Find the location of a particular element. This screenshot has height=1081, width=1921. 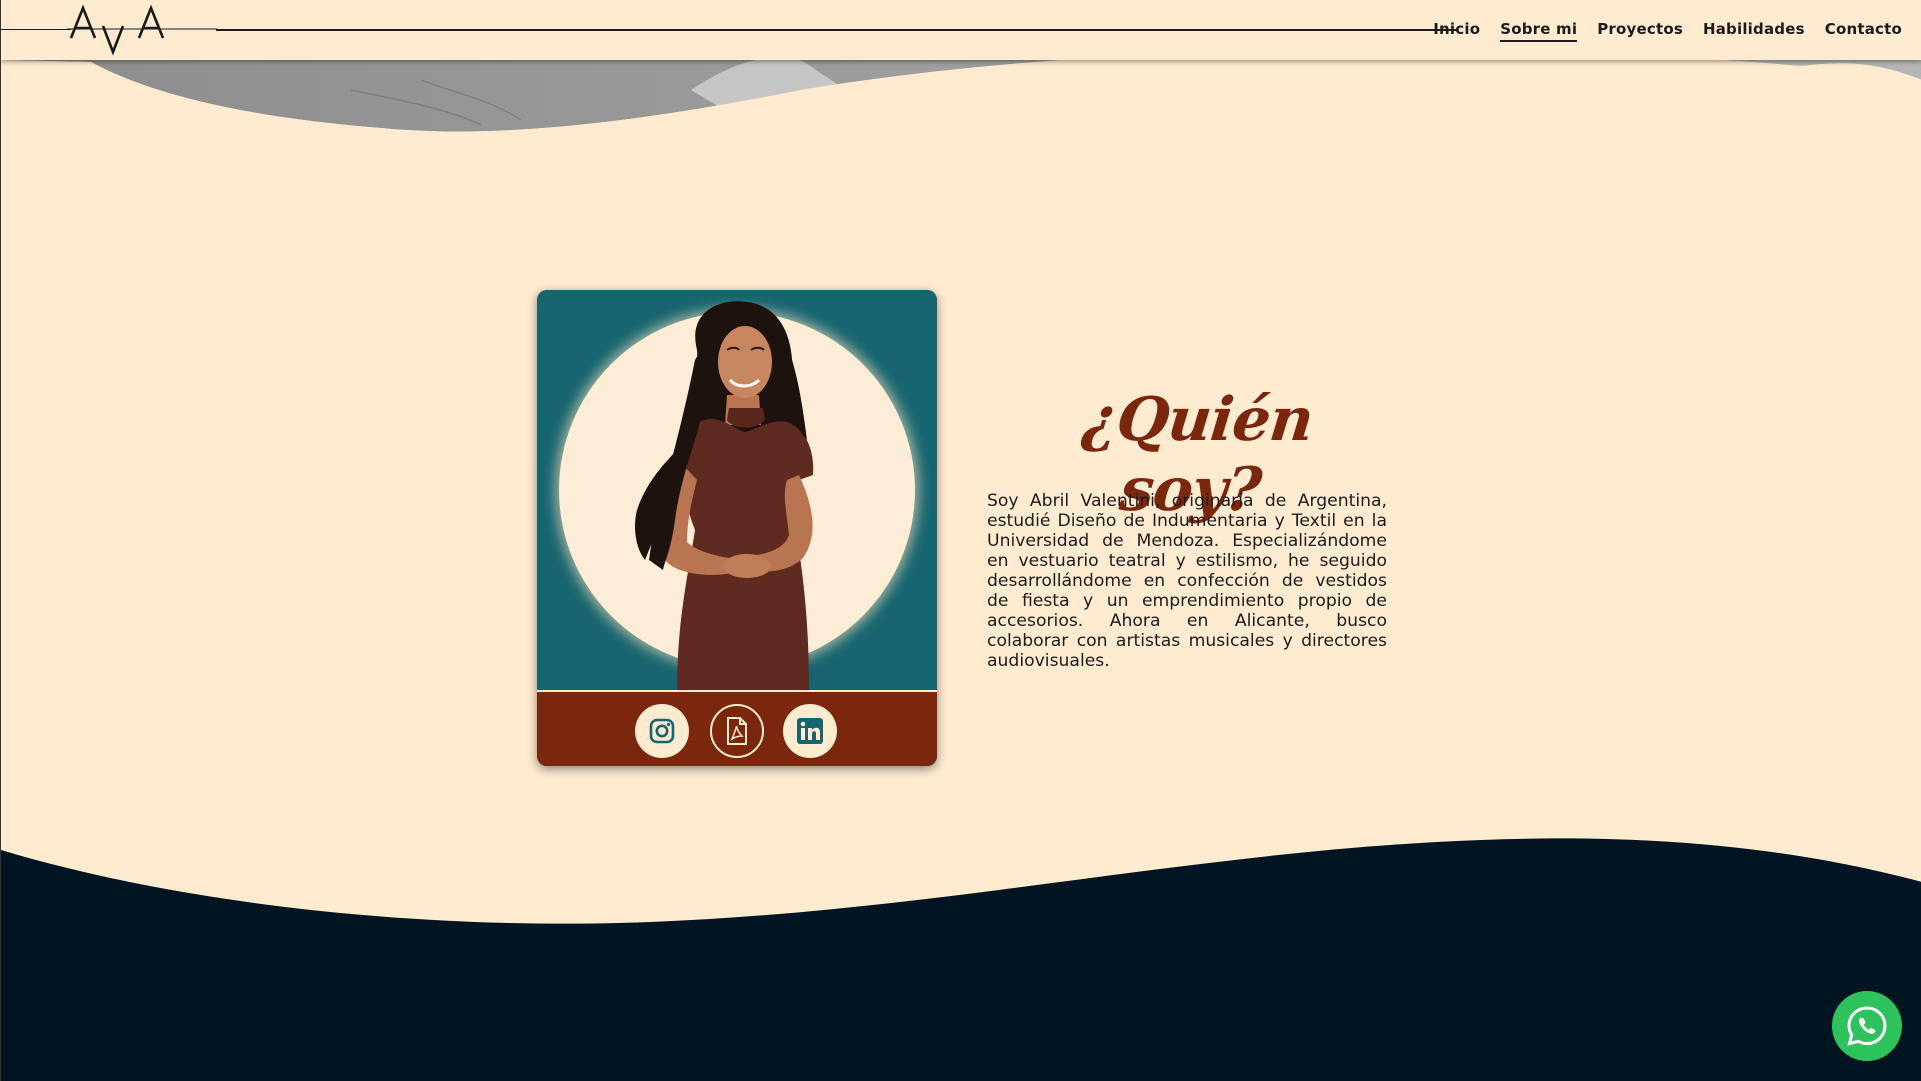

linkedin-button is located at coordinates (810, 731).